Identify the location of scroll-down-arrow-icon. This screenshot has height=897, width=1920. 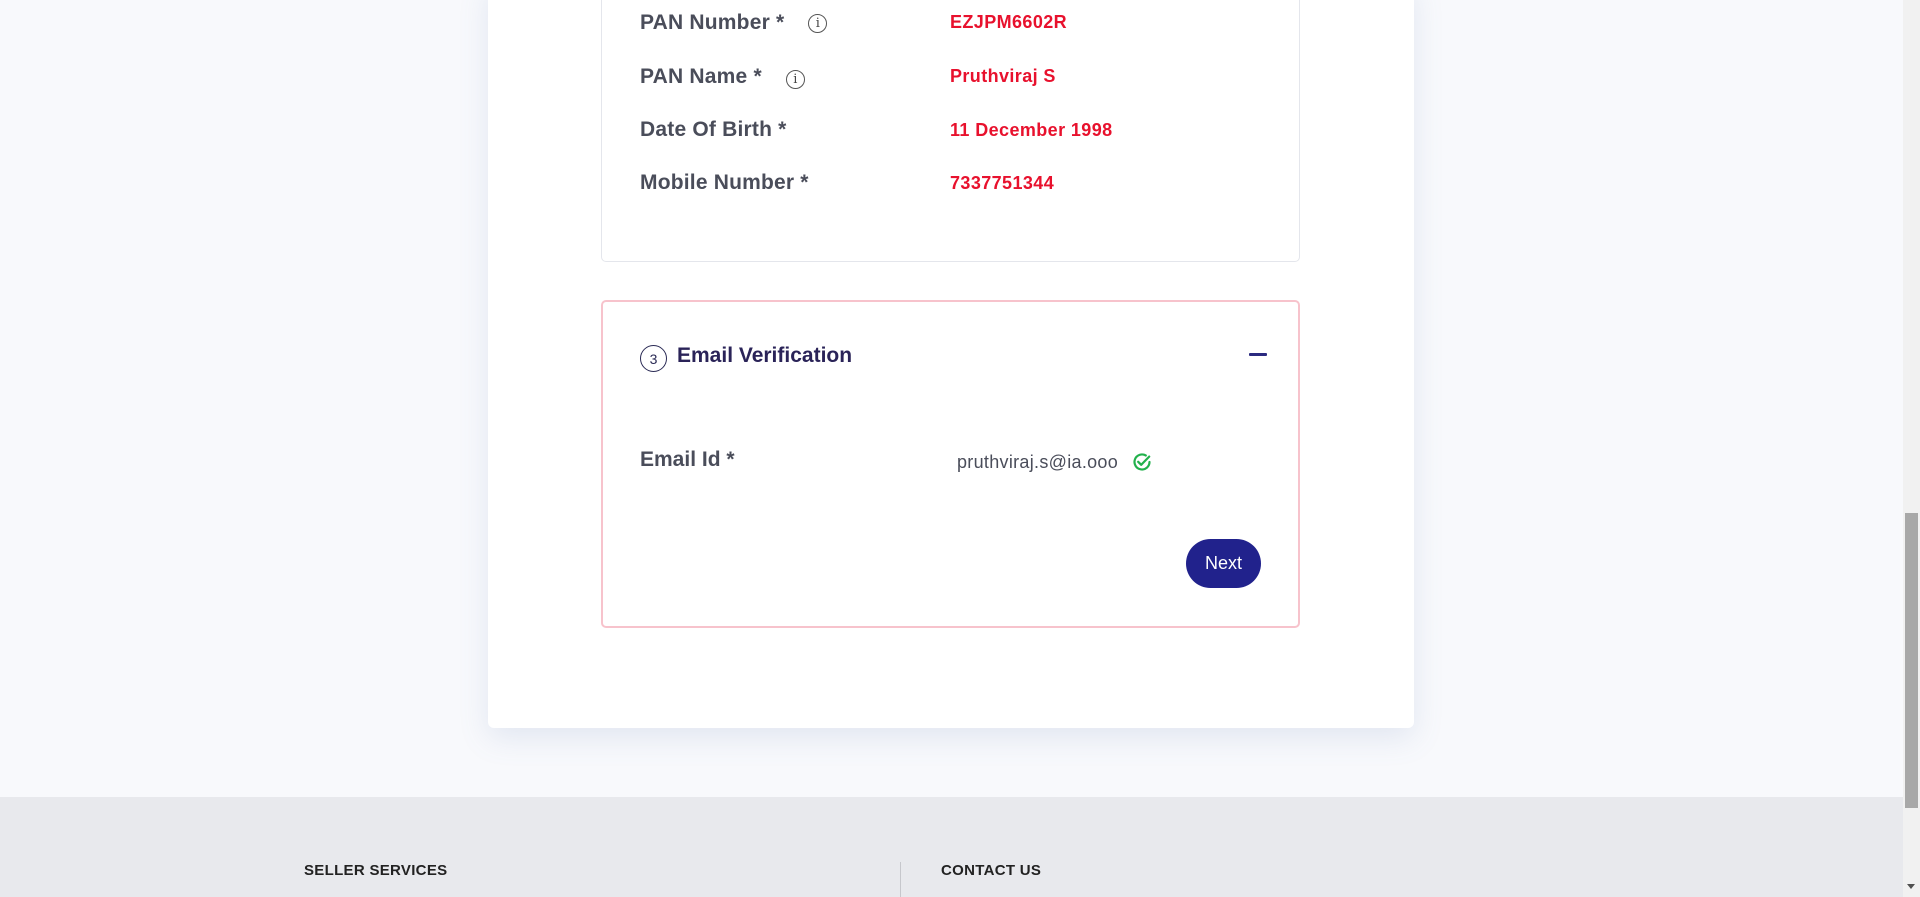
(1911, 886).